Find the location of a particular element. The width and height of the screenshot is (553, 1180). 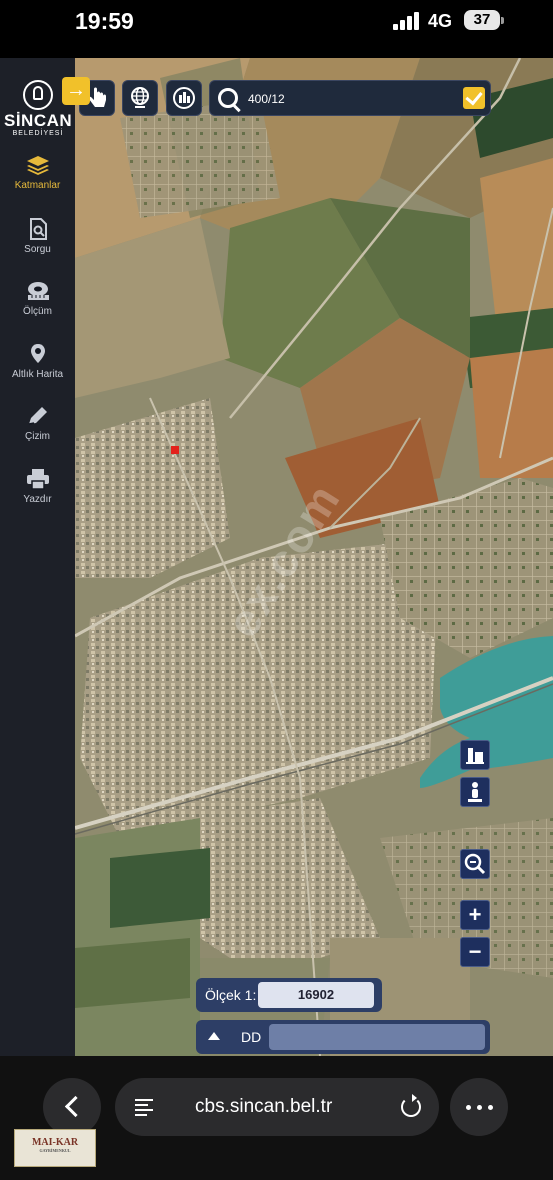

street-view-button is located at coordinates (475, 755).